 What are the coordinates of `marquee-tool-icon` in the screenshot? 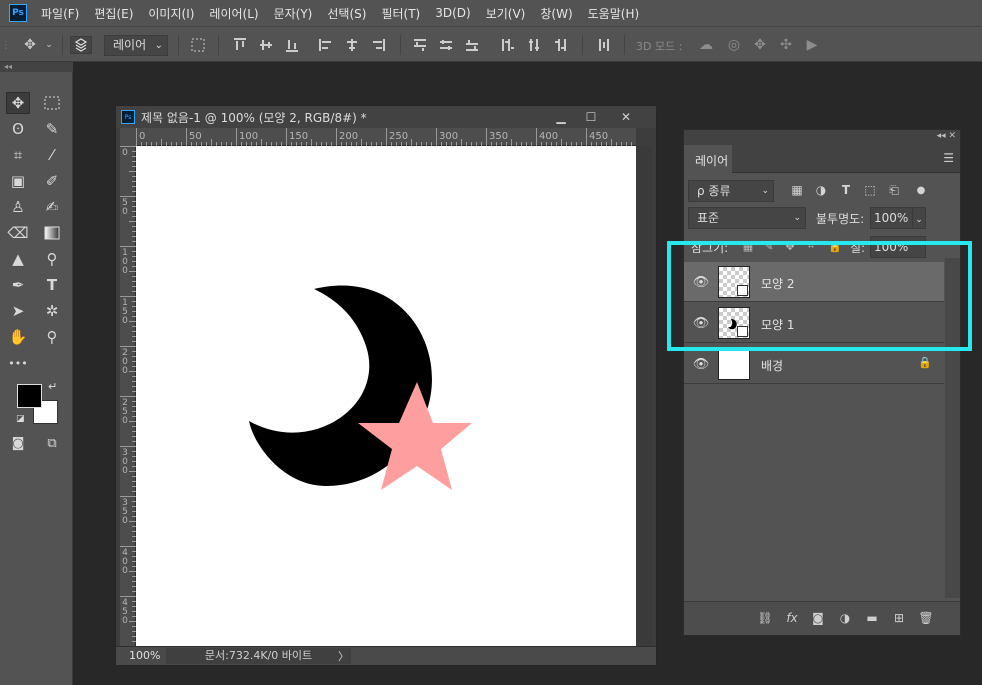 It's located at (52, 103).